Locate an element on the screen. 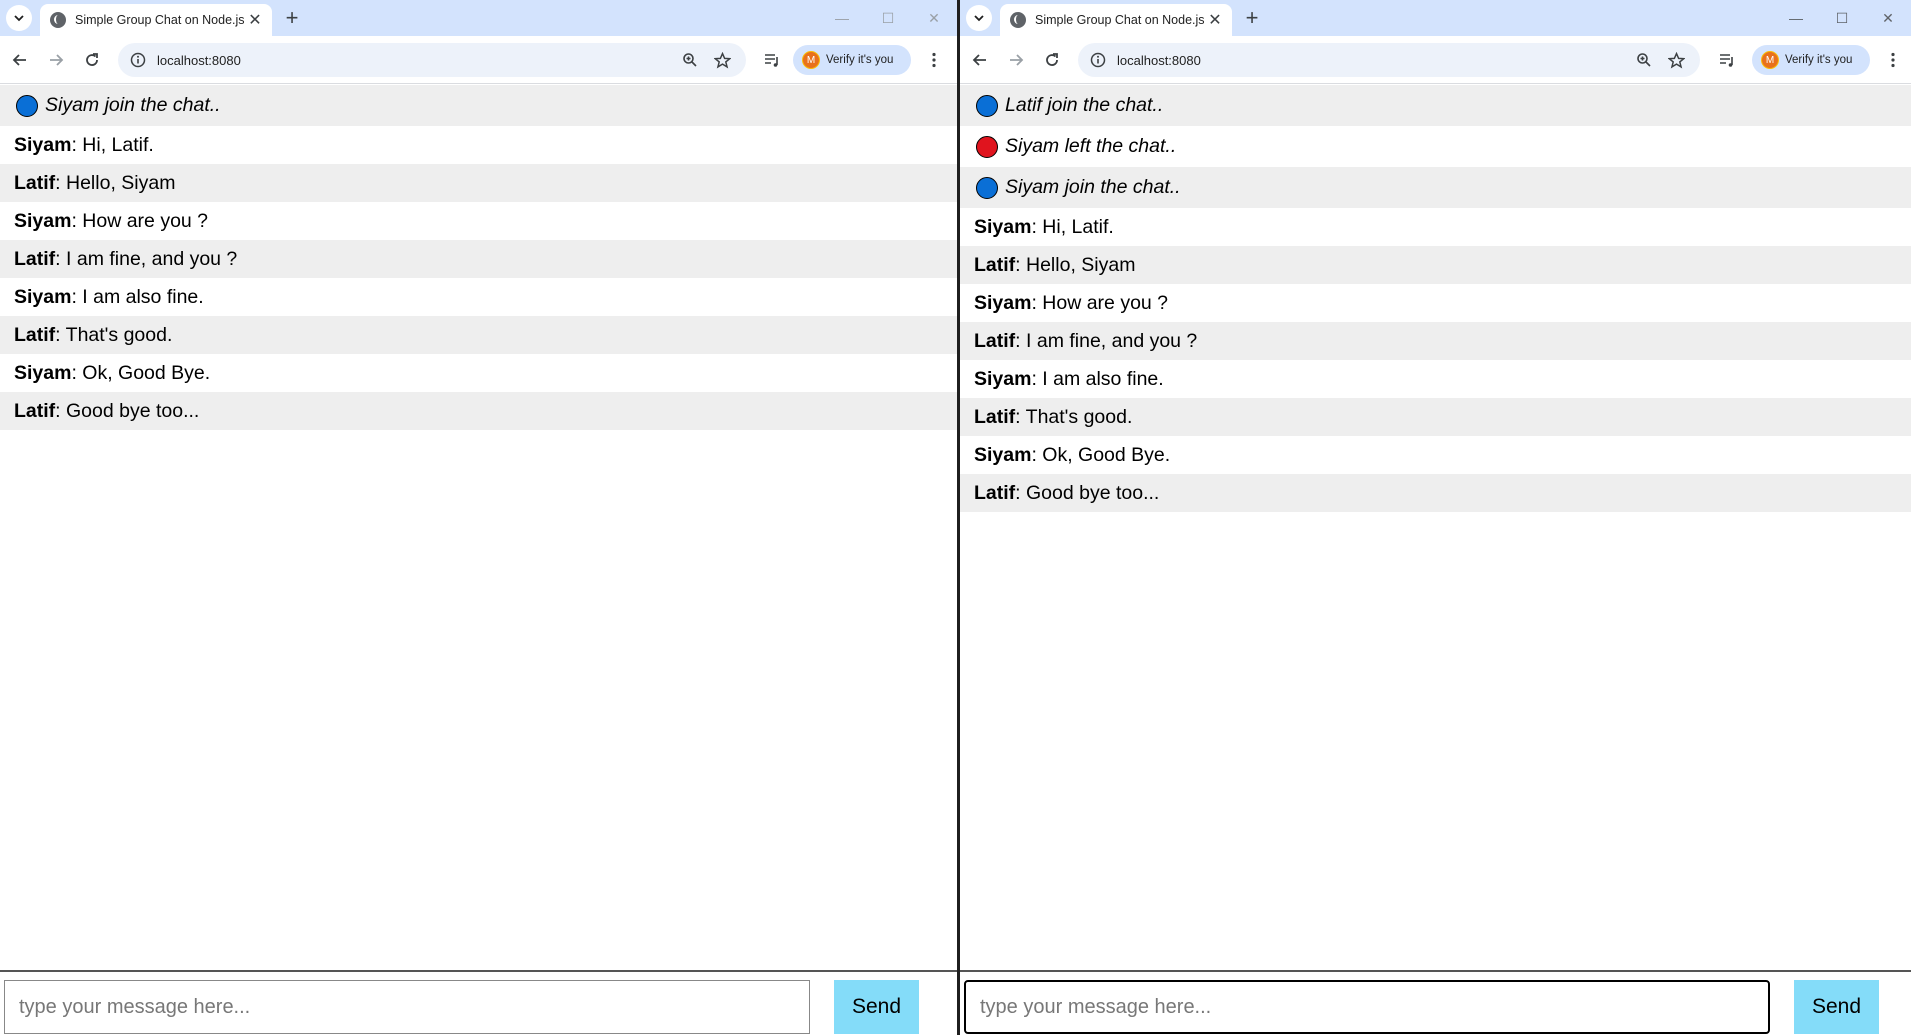 Image resolution: width=1911 pixels, height=1035 pixels. status-text: Siyam left the chat.. is located at coordinates (1091, 146).